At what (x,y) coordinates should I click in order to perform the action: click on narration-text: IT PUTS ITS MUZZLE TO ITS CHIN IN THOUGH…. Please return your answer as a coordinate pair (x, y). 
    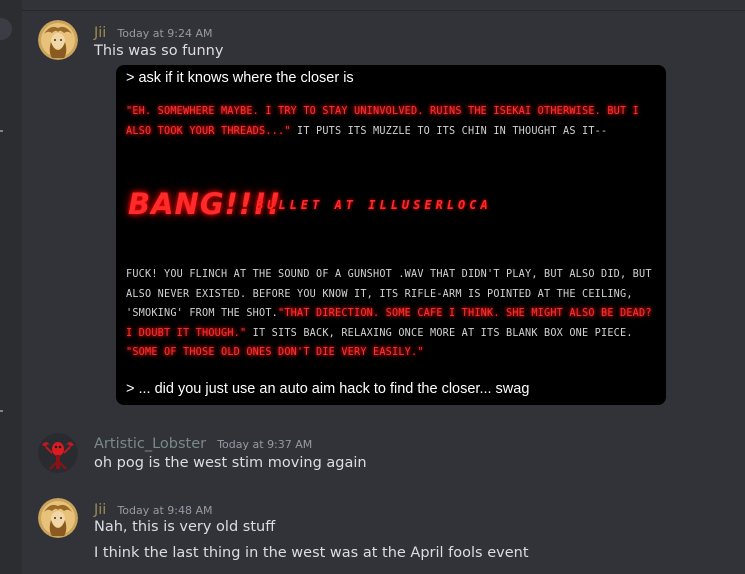
    Looking at the image, I should click on (449, 131).